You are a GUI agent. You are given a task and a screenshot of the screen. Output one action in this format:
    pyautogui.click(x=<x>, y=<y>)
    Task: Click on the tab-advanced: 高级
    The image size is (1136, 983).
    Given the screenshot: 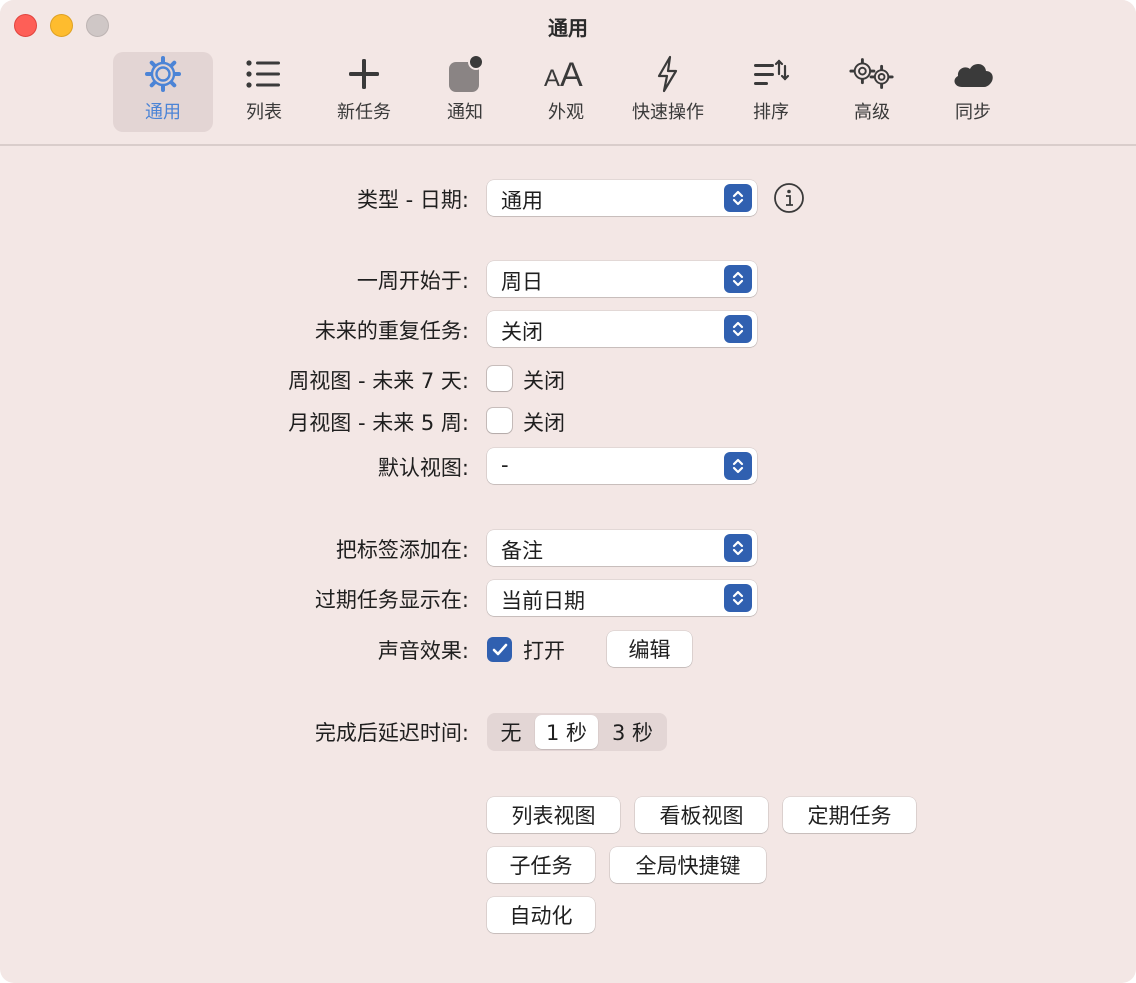 What is the action you would take?
    pyautogui.click(x=872, y=92)
    